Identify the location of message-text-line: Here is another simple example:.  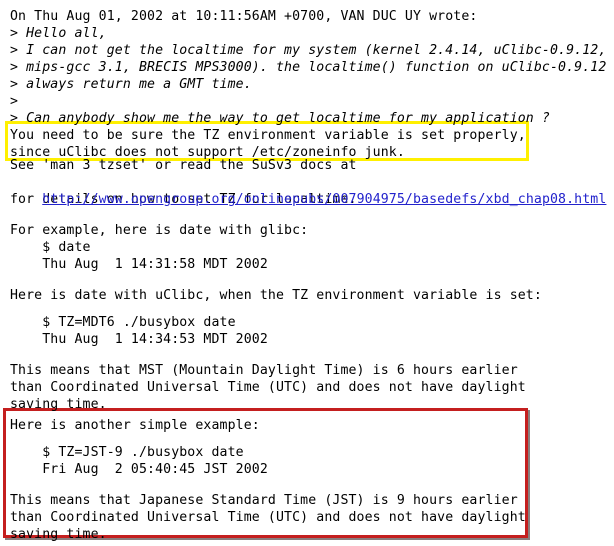
(135, 425).